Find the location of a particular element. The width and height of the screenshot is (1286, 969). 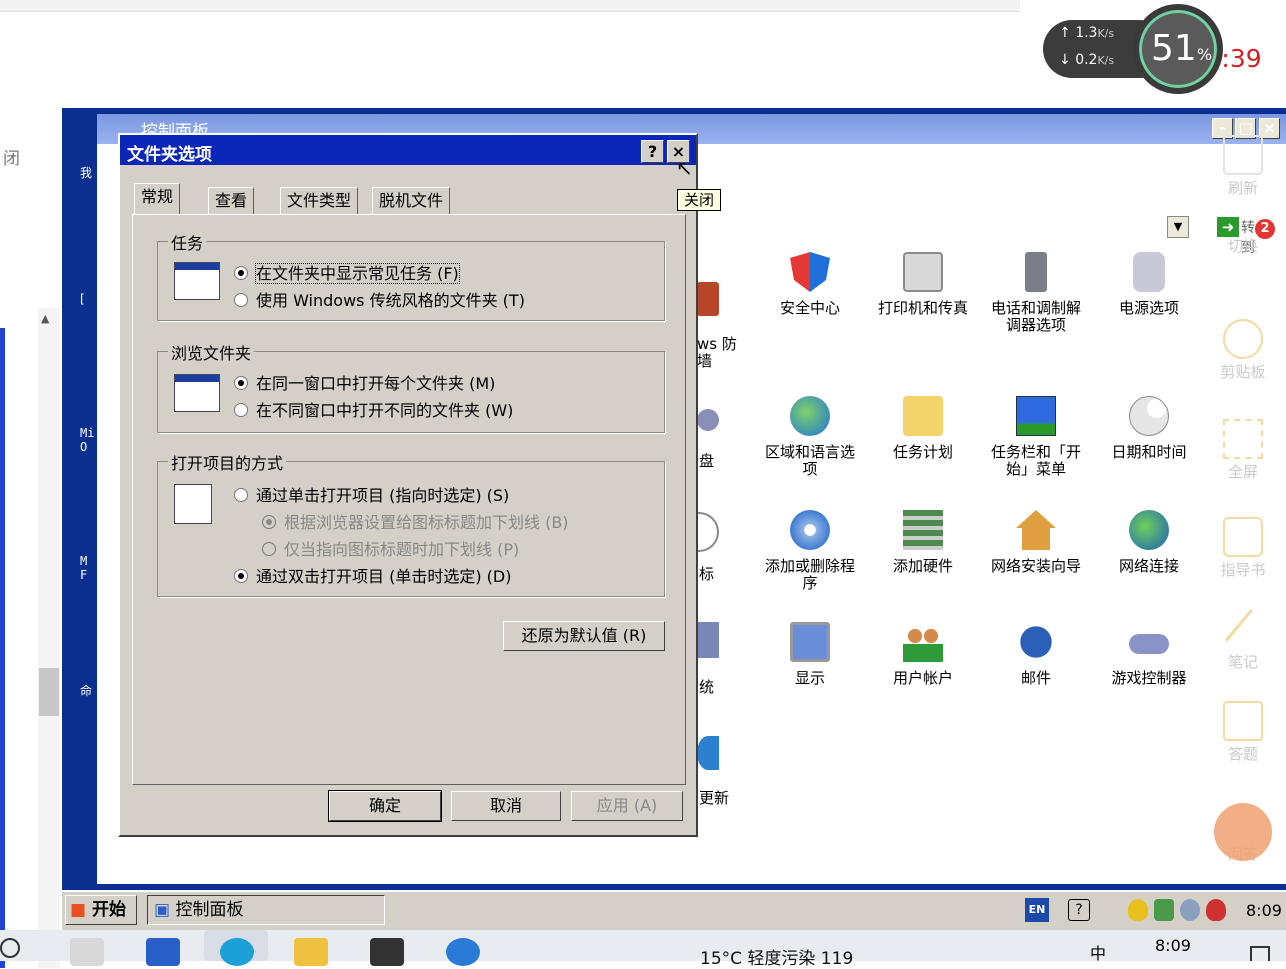

tray-help-icon: ? is located at coordinates (1079, 910).